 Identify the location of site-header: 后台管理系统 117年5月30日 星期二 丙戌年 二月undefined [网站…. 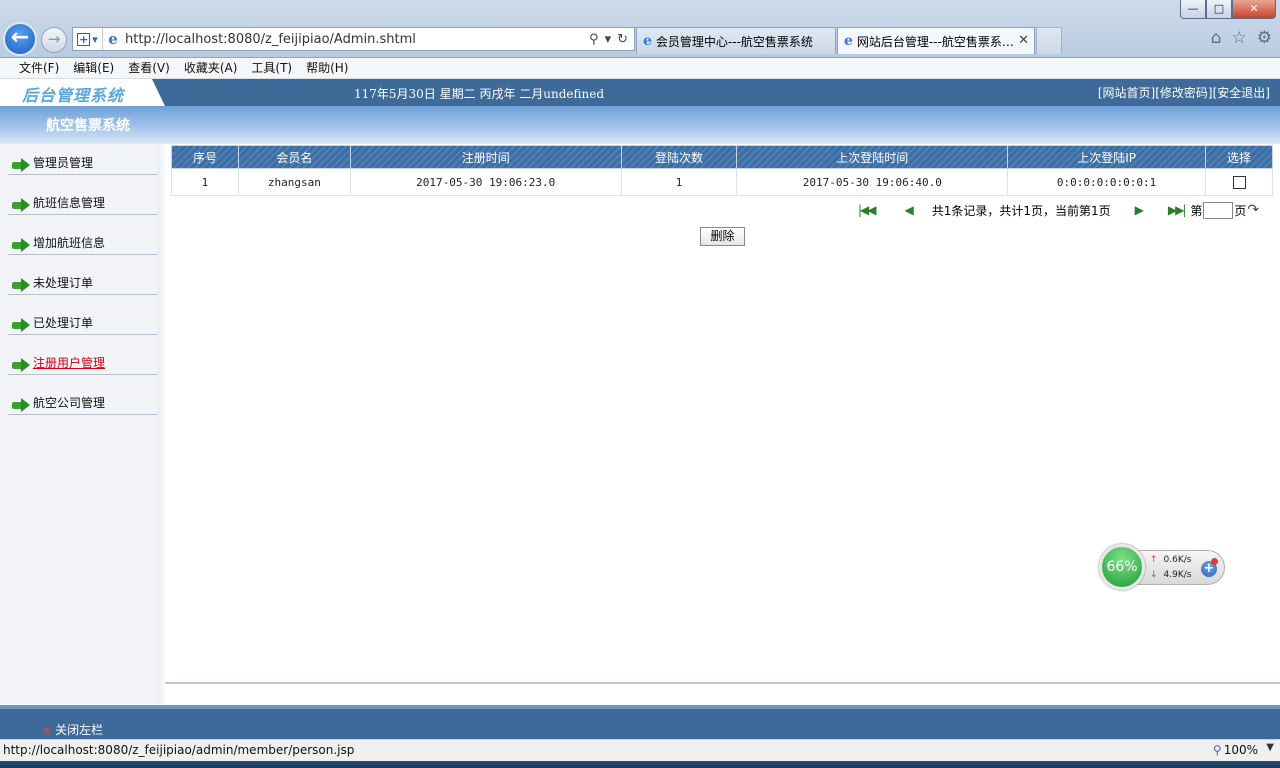
(640, 92).